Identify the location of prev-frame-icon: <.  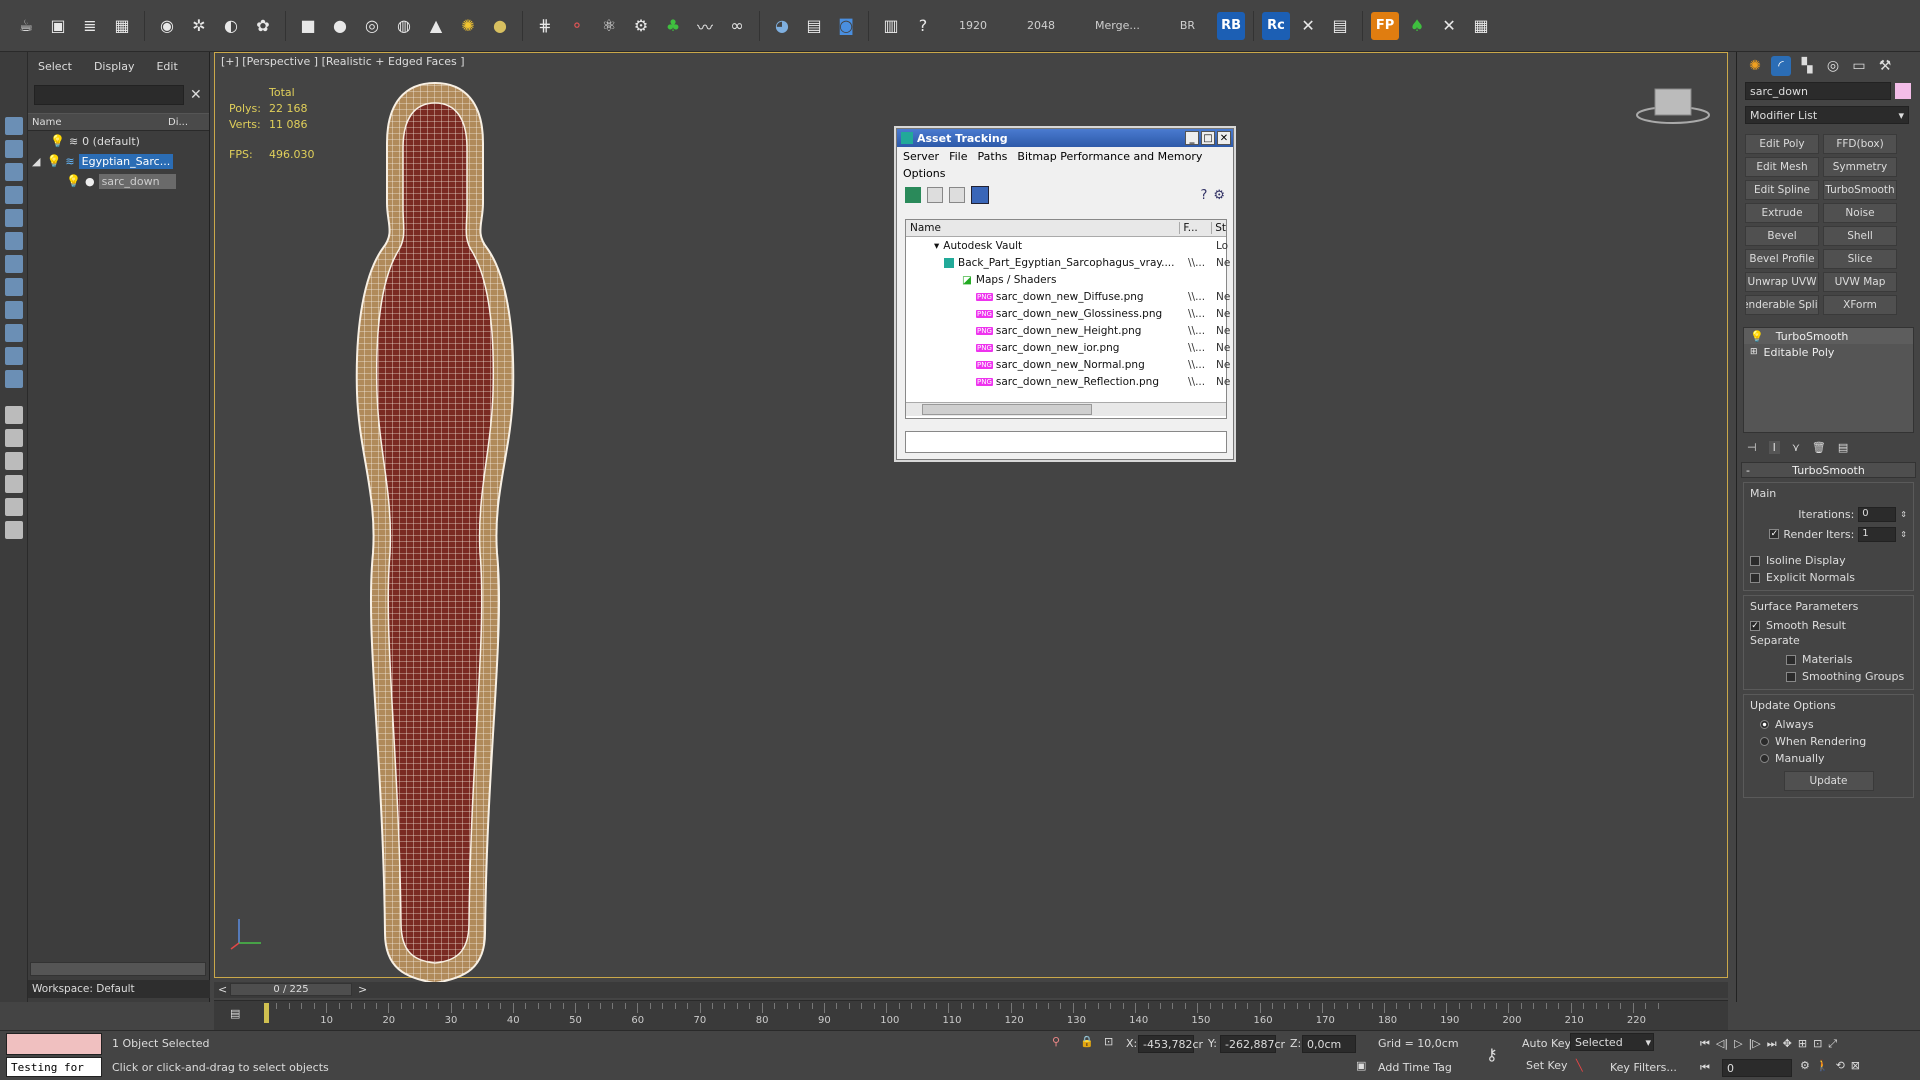
(222, 989).